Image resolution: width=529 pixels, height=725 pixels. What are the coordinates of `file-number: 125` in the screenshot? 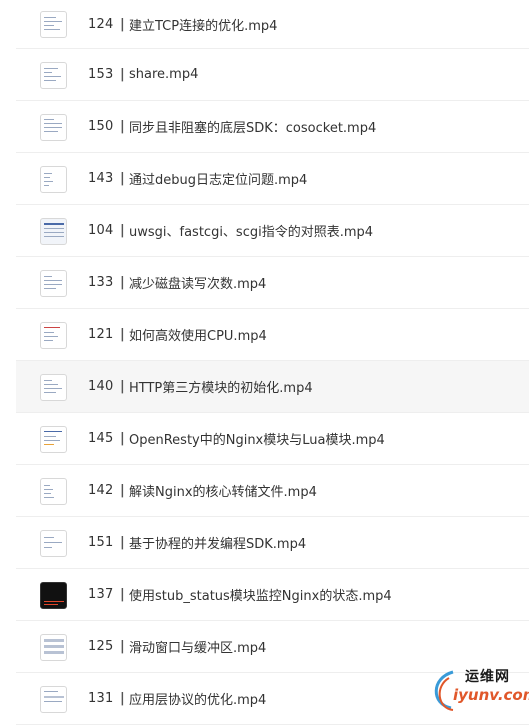 It's located at (101, 646).